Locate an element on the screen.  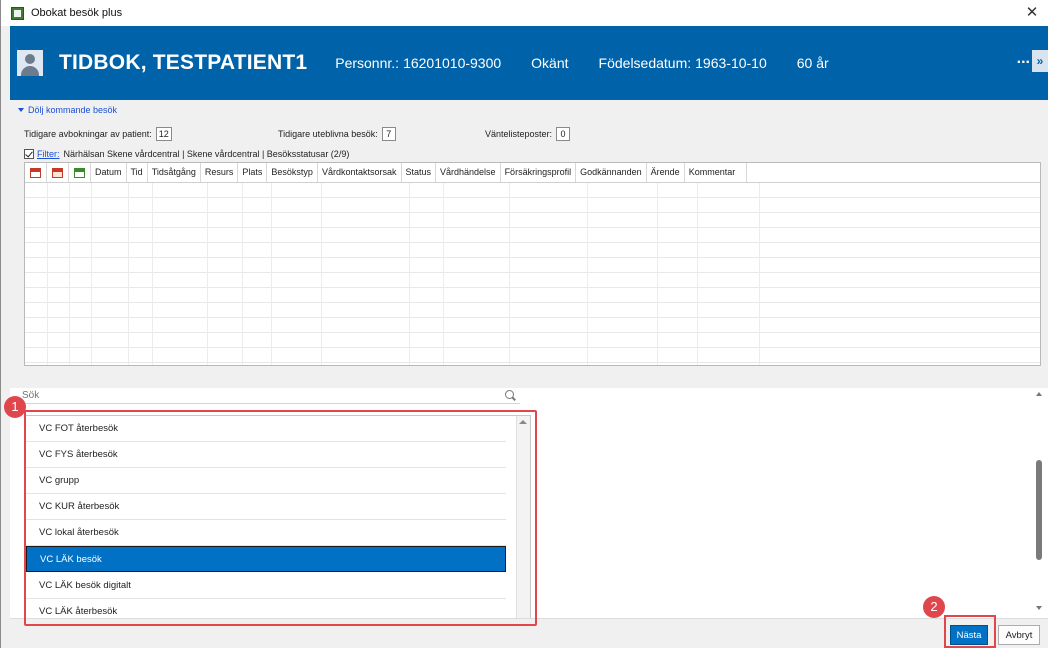
cancel-button: Avbryt is located at coordinates (1019, 635).